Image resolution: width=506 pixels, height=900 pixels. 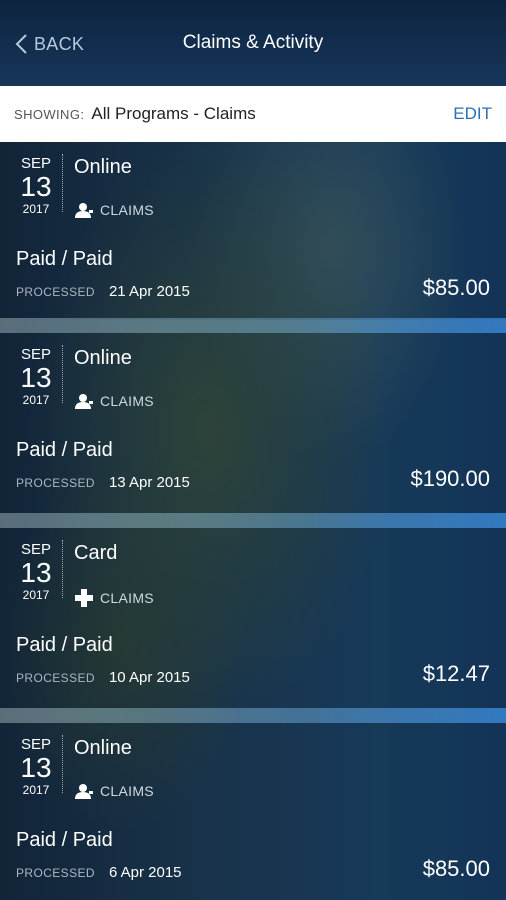 What do you see at coordinates (149, 482) in the screenshot?
I see `processed-date: 13 Apr 2015` at bounding box center [149, 482].